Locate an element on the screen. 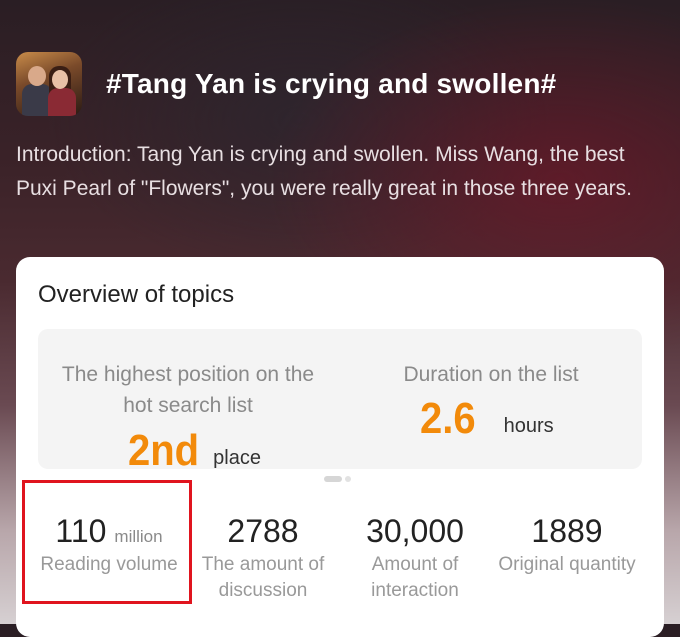 Image resolution: width=680 pixels, height=637 pixels. stat-value: 2788 is located at coordinates (263, 531).